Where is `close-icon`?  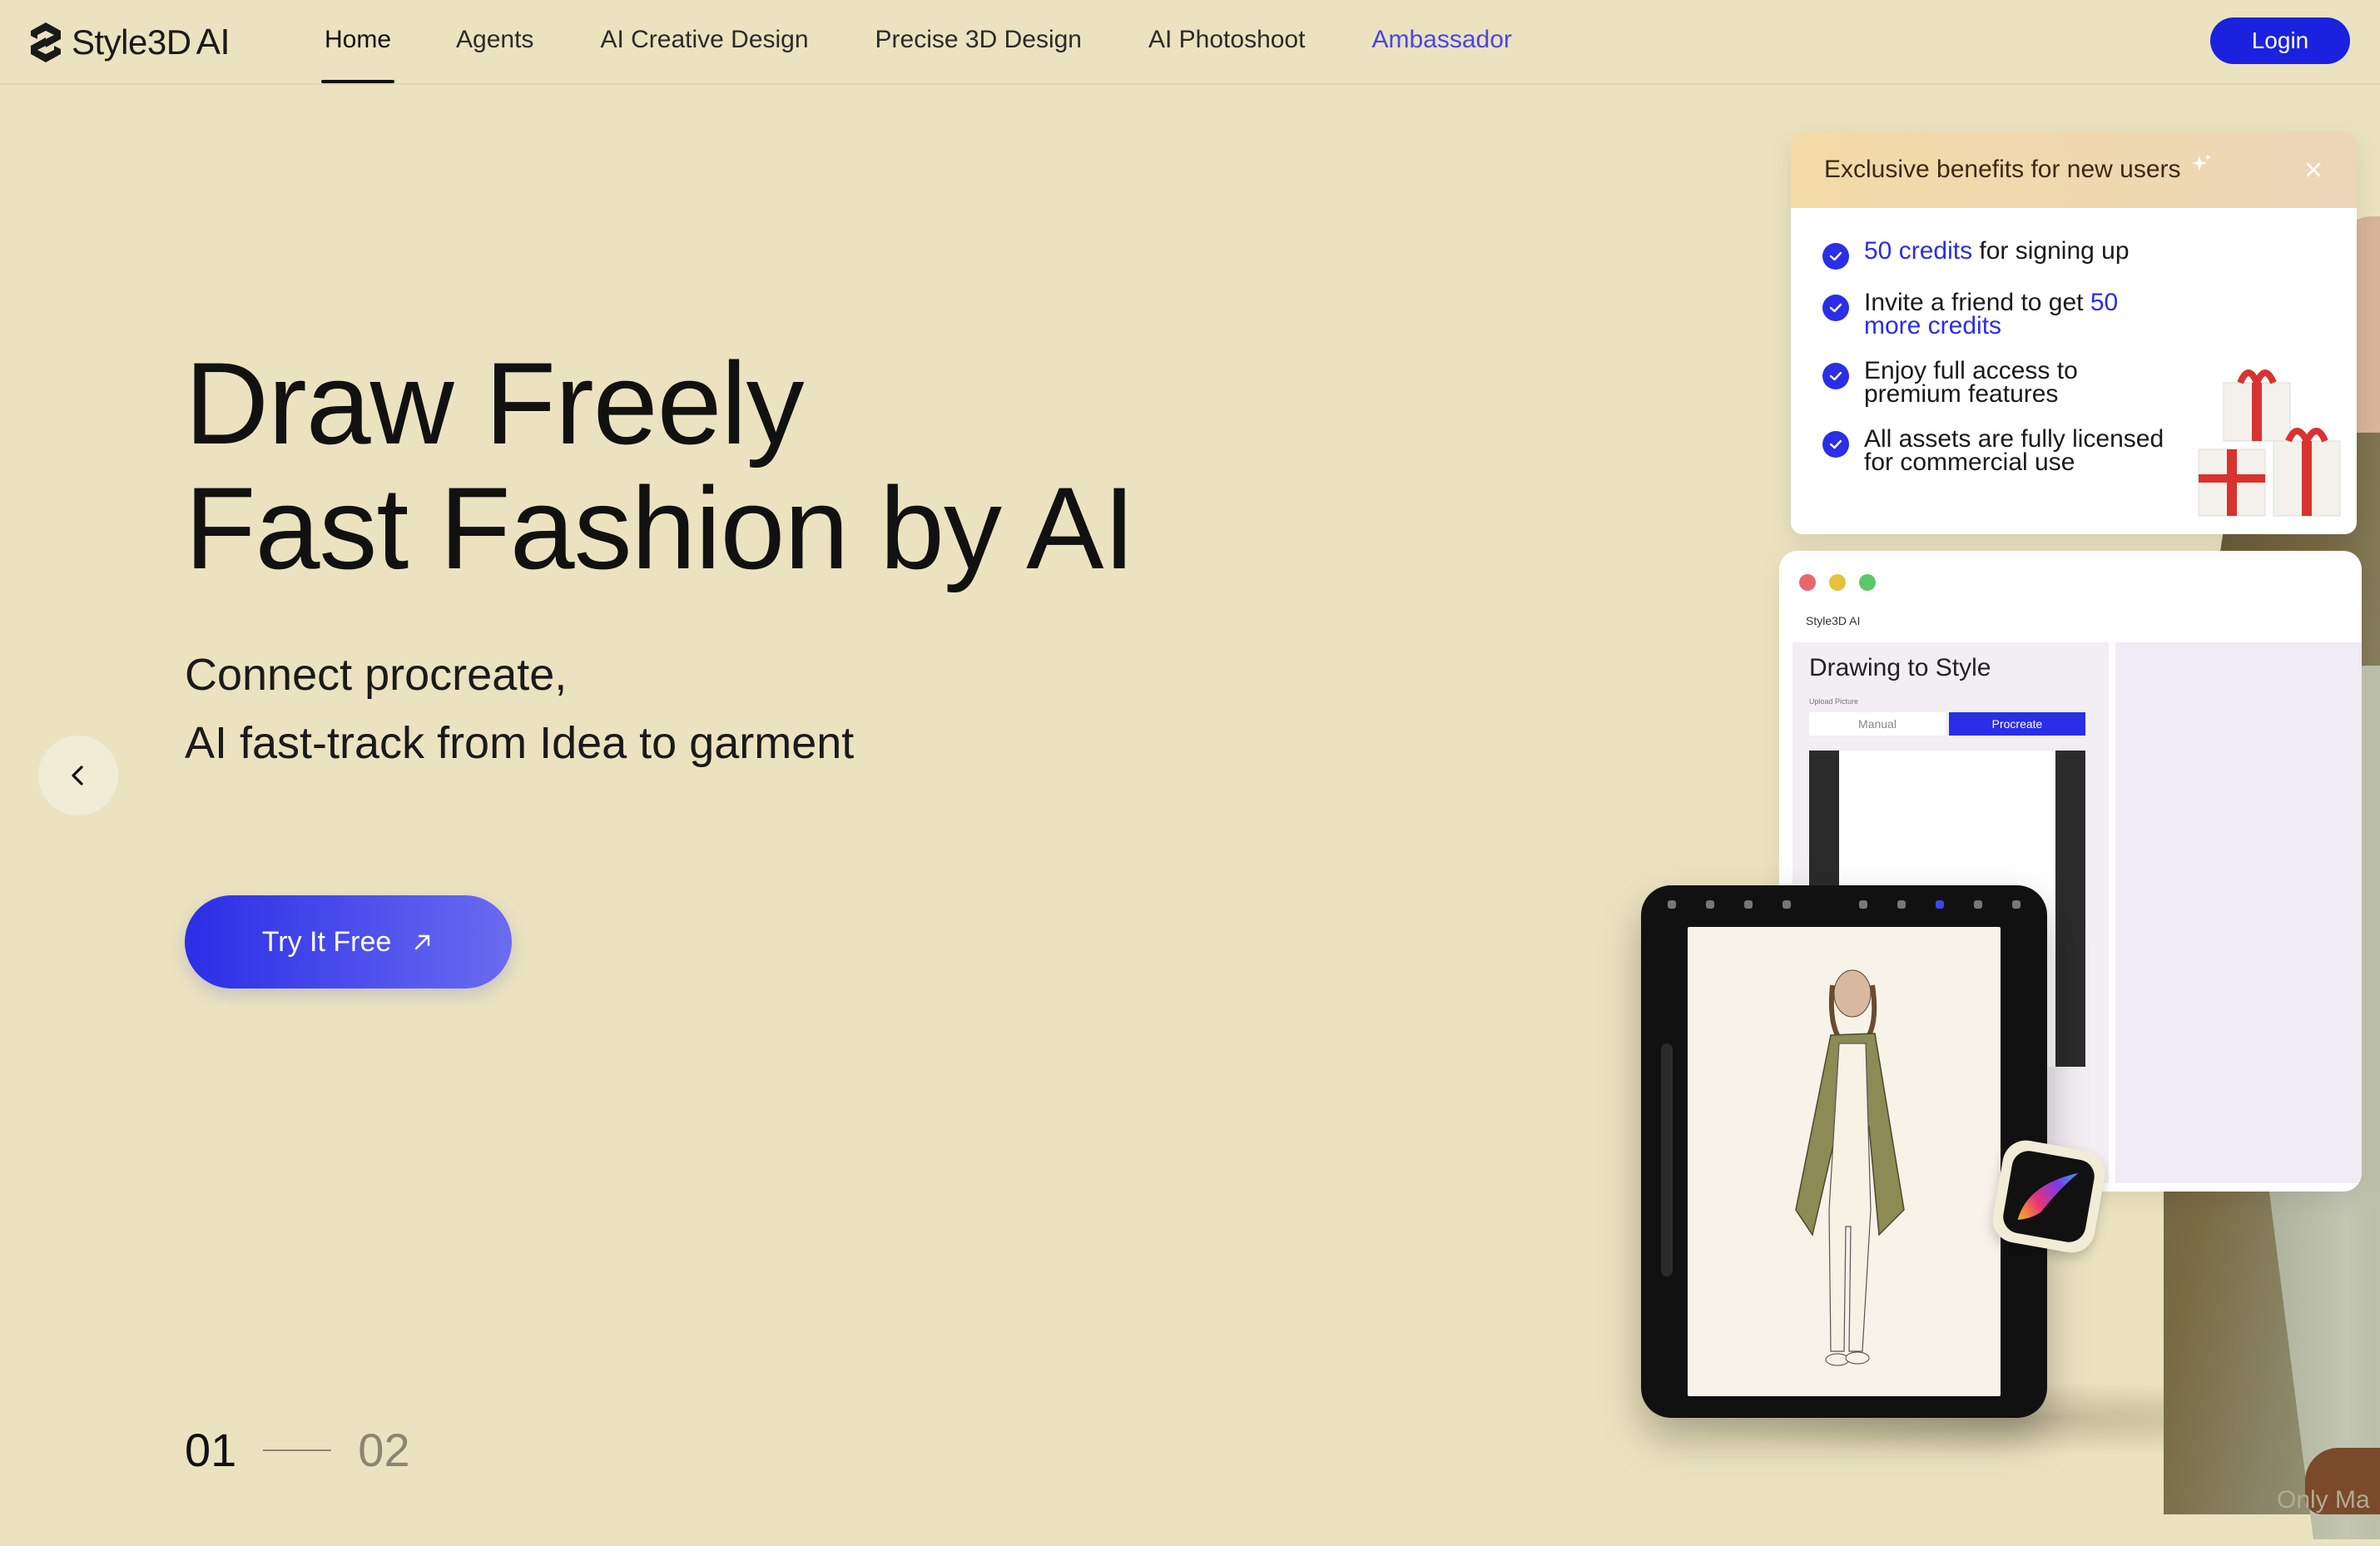 close-icon is located at coordinates (2313, 169).